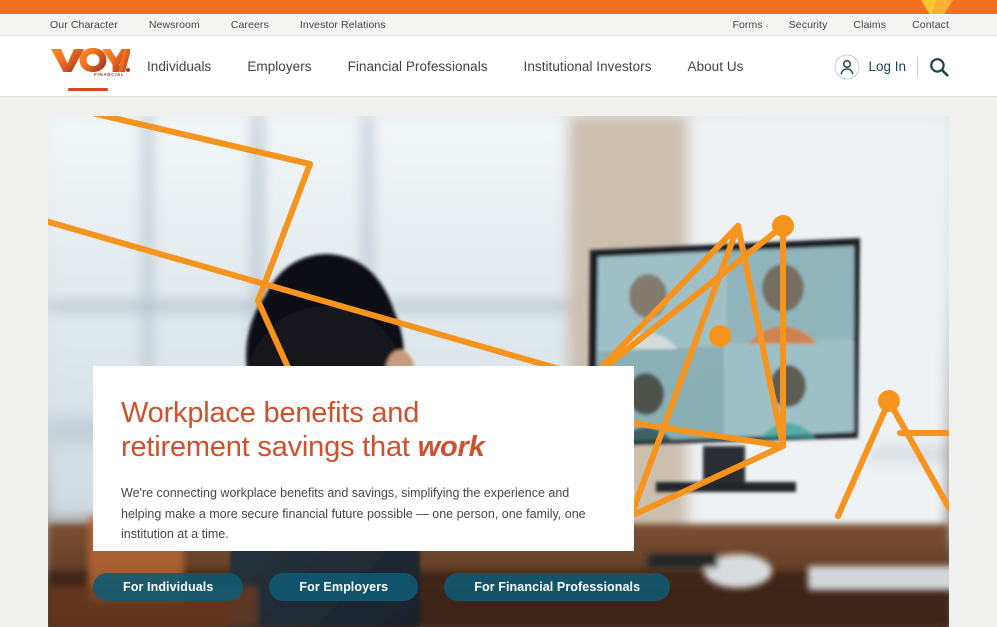 The width and height of the screenshot is (997, 627). I want to click on logo-active-underline, so click(88, 89).